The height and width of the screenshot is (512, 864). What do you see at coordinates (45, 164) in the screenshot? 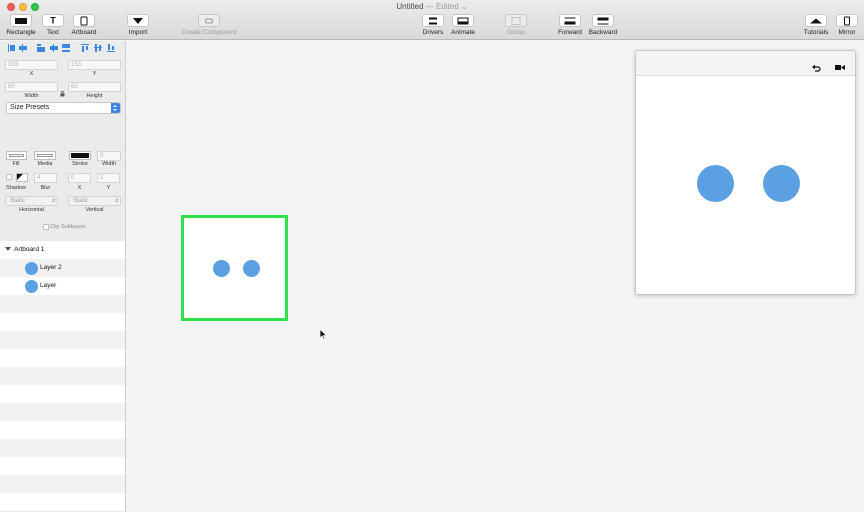
I see `media-label: Media` at bounding box center [45, 164].